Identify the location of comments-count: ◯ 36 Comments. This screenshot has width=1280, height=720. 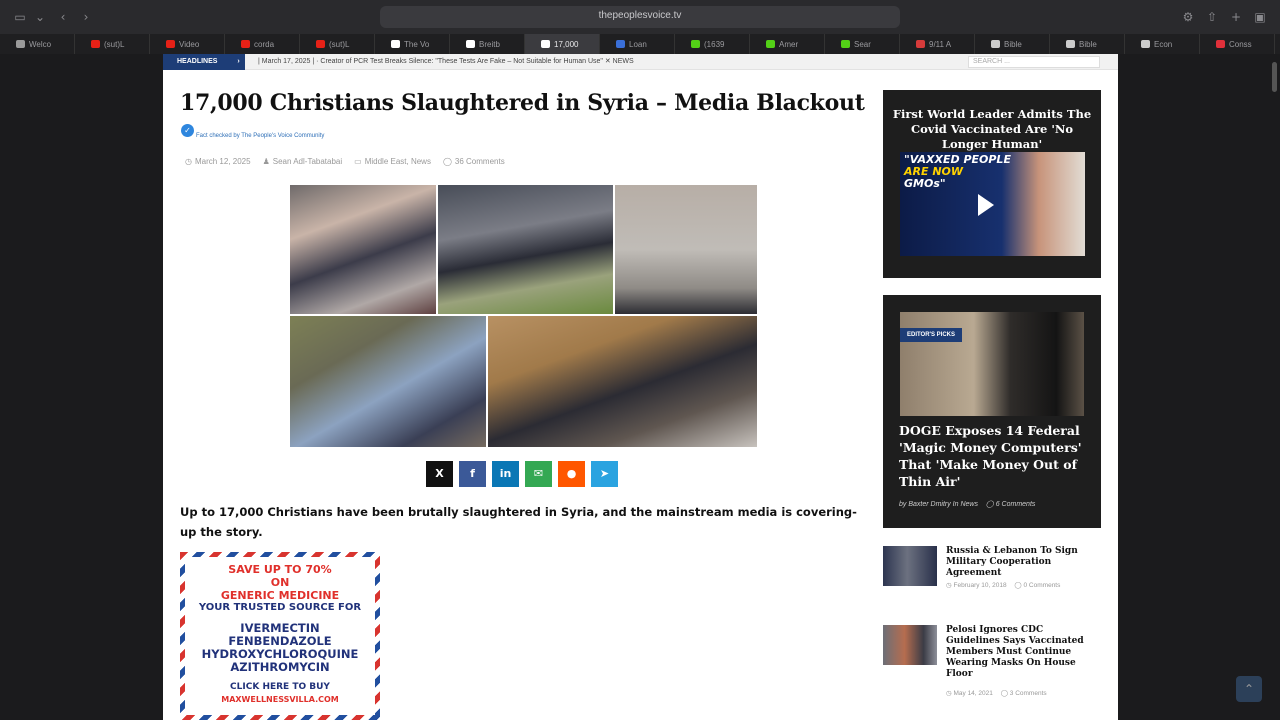
(474, 161).